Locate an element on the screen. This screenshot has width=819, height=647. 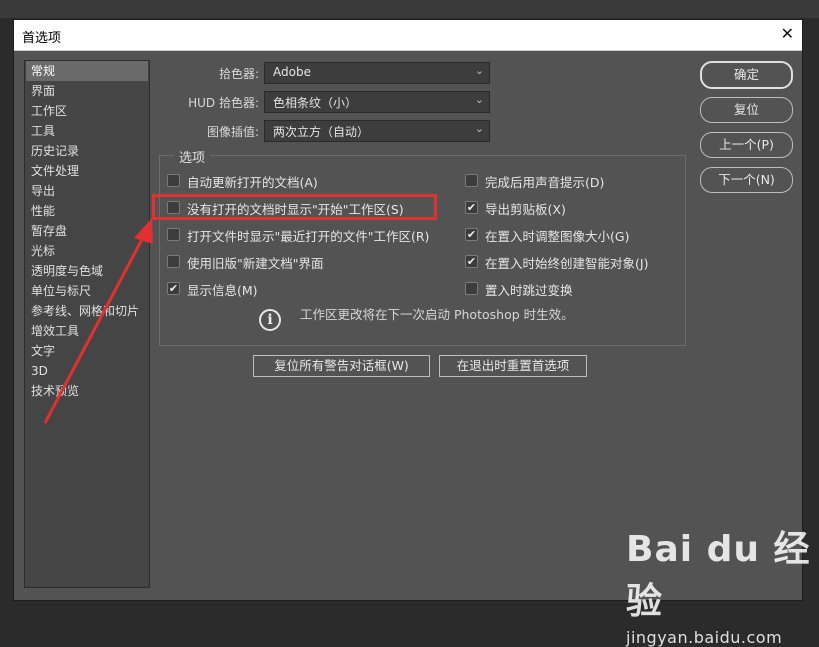
checkbox-label: 导出剪贴板(X) is located at coordinates (525, 209).